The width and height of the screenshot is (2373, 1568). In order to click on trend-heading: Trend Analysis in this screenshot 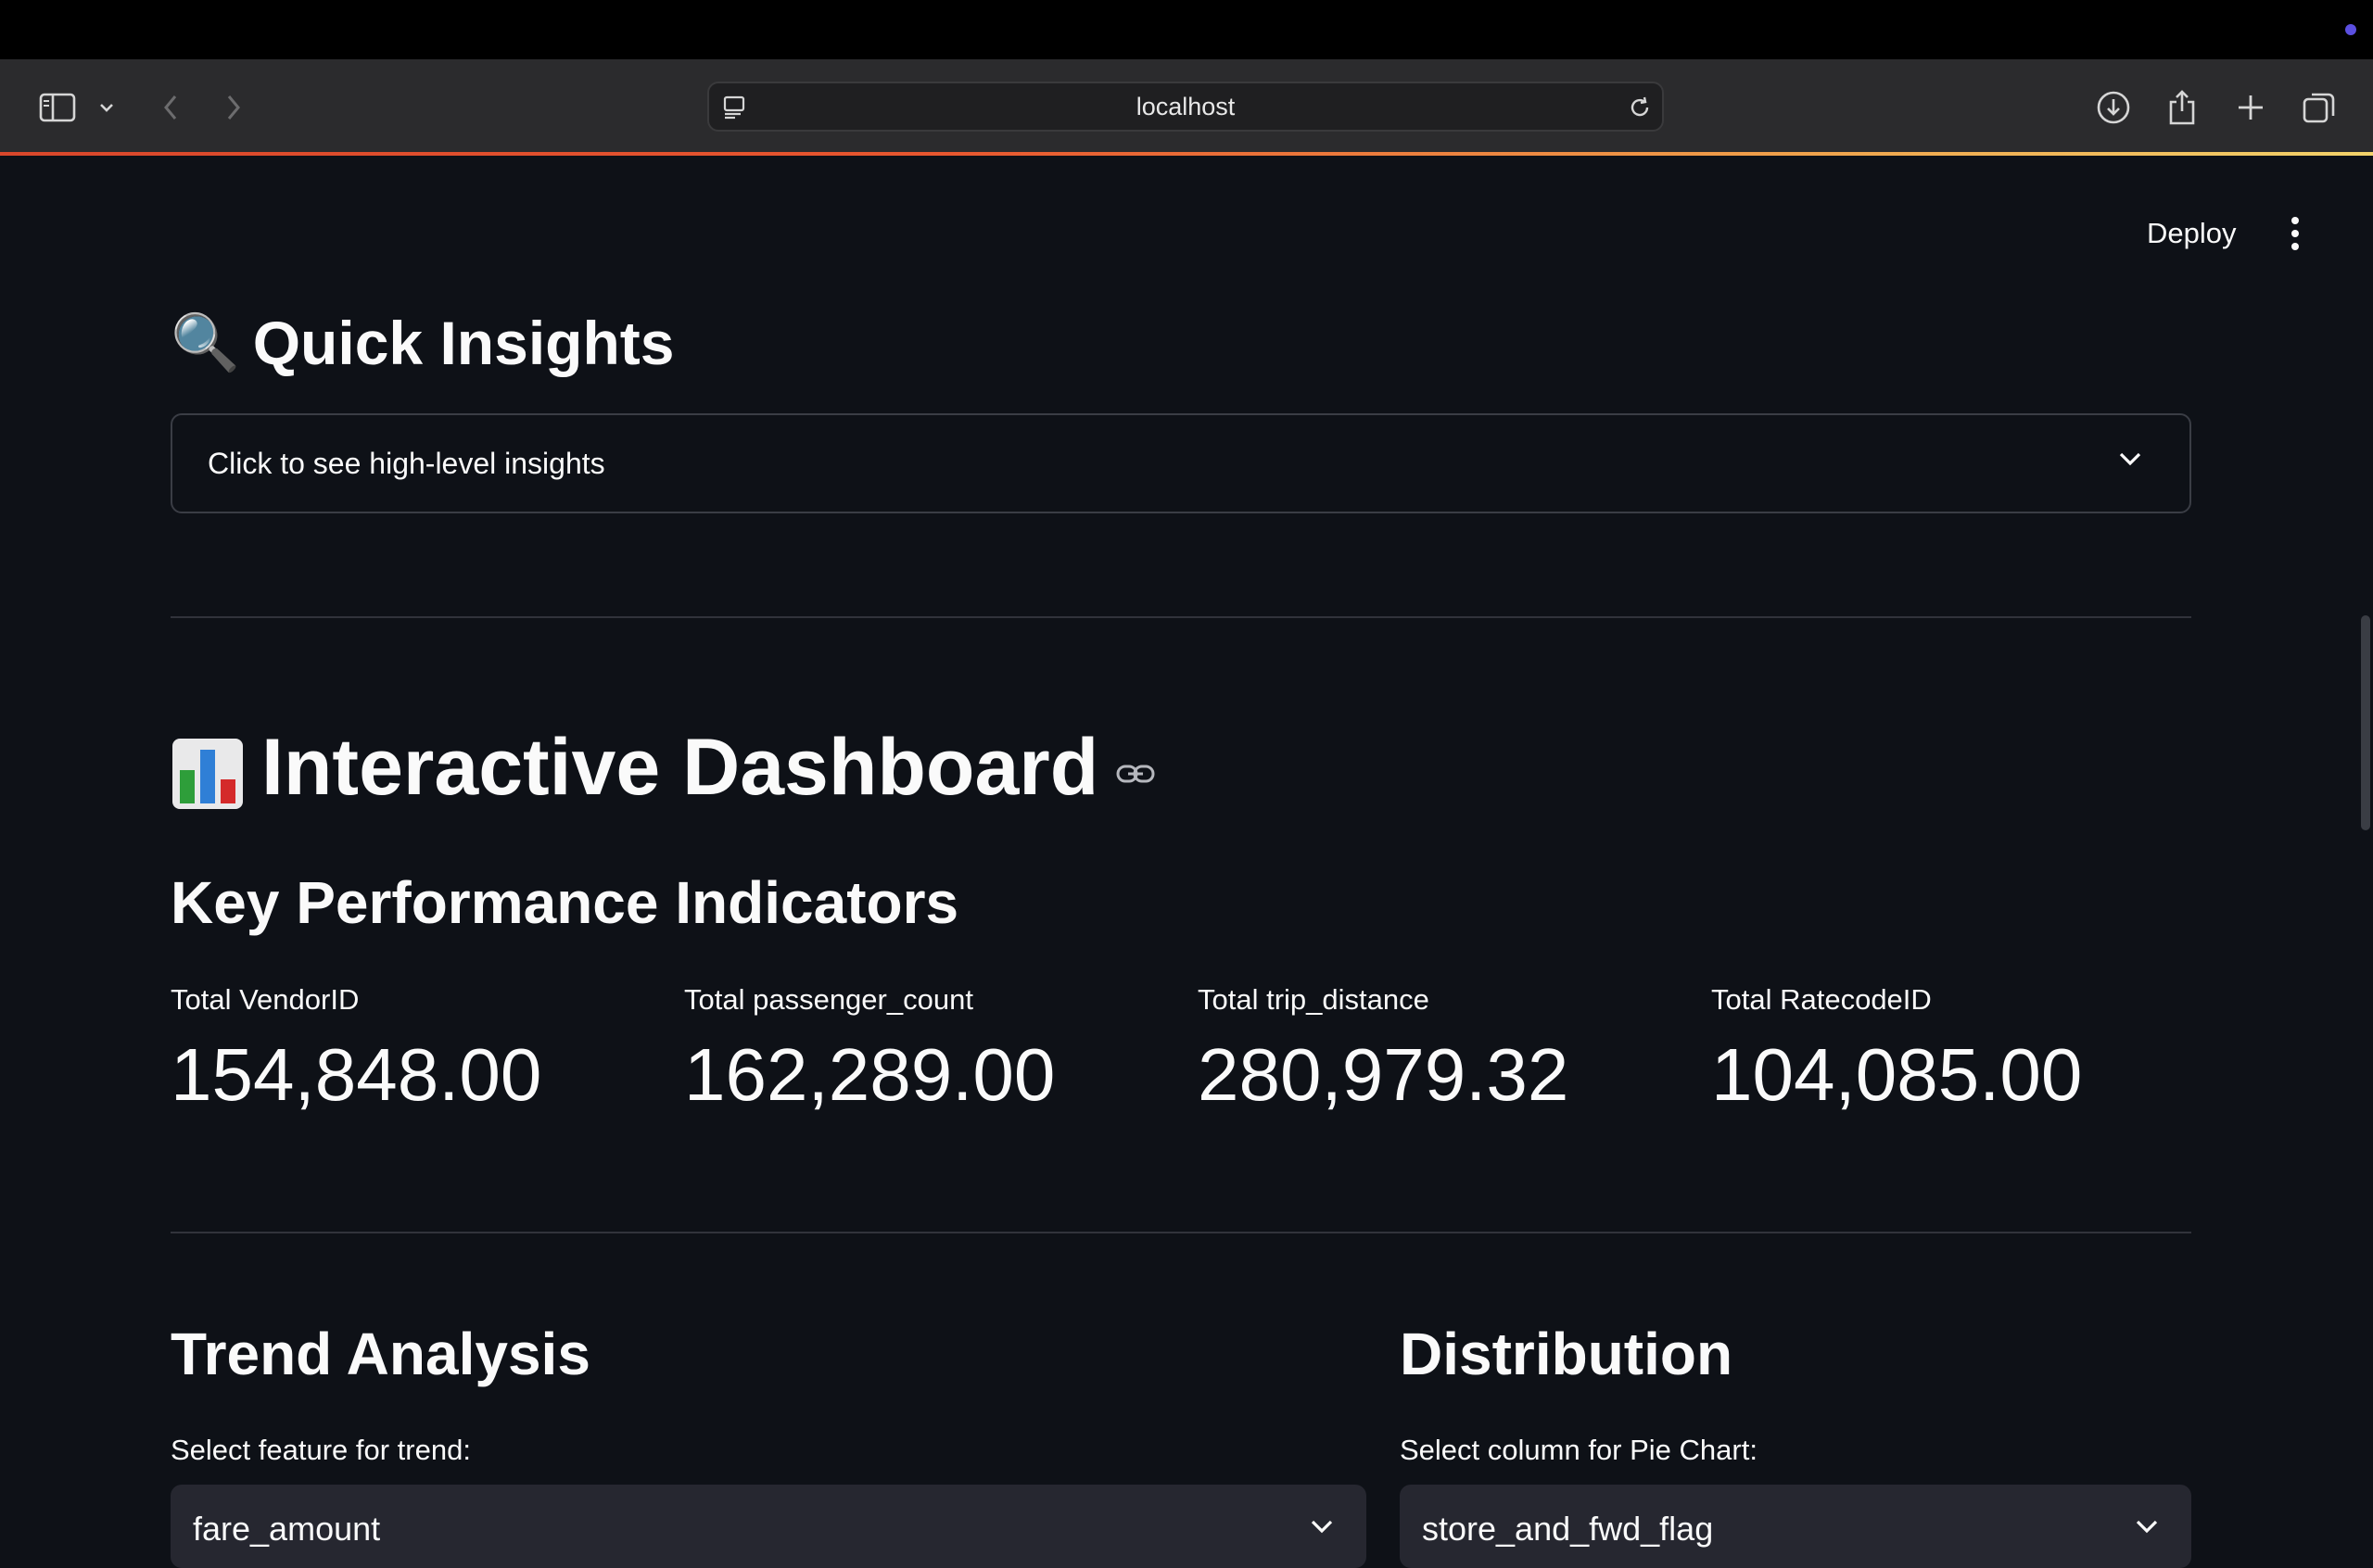, I will do `click(380, 1354)`.